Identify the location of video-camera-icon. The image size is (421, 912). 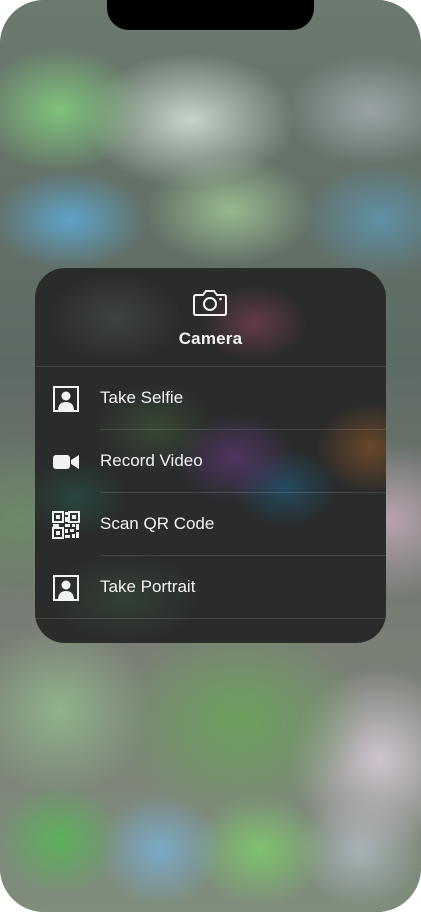
(66, 462).